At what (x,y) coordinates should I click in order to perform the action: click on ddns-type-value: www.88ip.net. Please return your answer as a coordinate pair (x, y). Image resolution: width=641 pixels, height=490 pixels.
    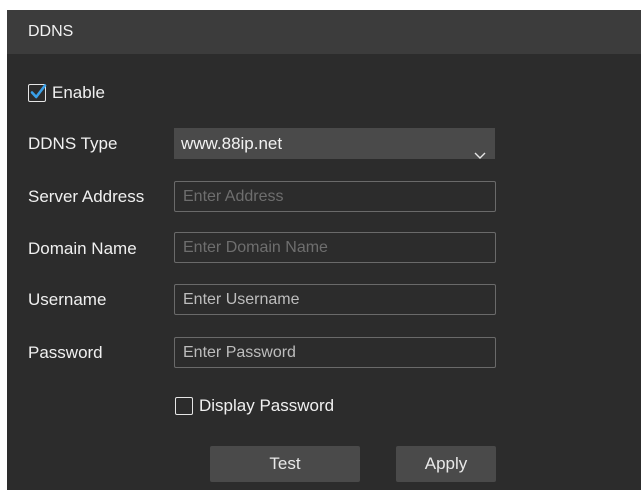
    Looking at the image, I should click on (232, 143).